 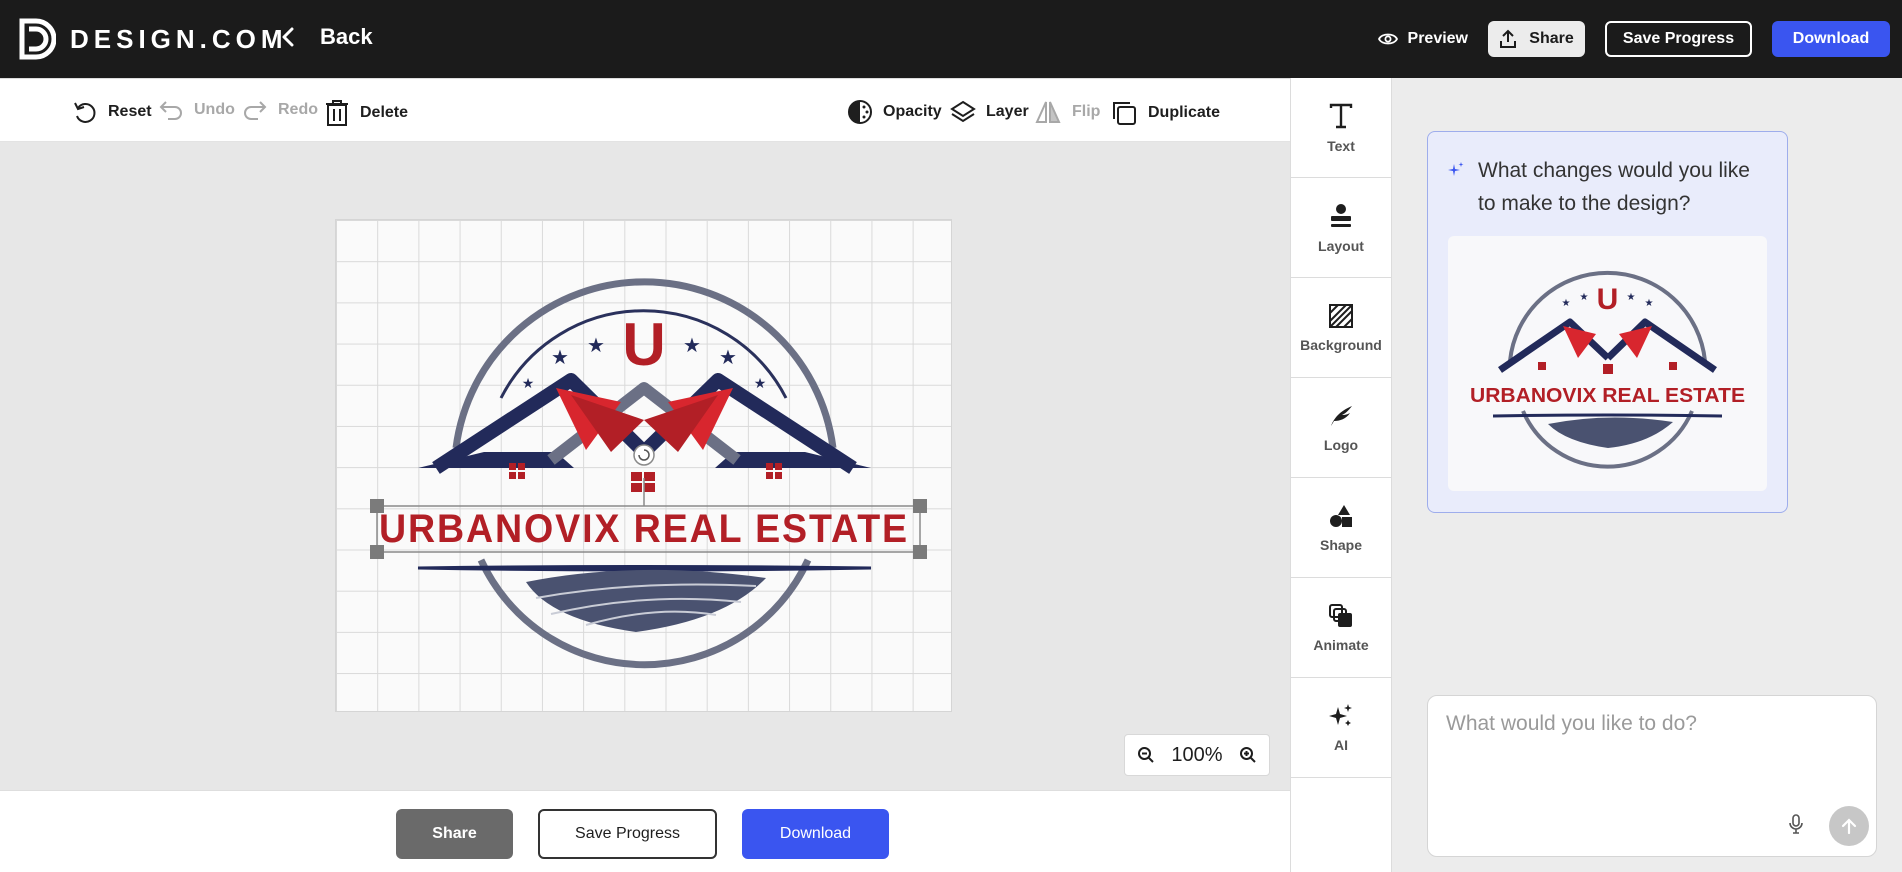 What do you see at coordinates (1437, 38) in the screenshot?
I see `preview-label: Preview` at bounding box center [1437, 38].